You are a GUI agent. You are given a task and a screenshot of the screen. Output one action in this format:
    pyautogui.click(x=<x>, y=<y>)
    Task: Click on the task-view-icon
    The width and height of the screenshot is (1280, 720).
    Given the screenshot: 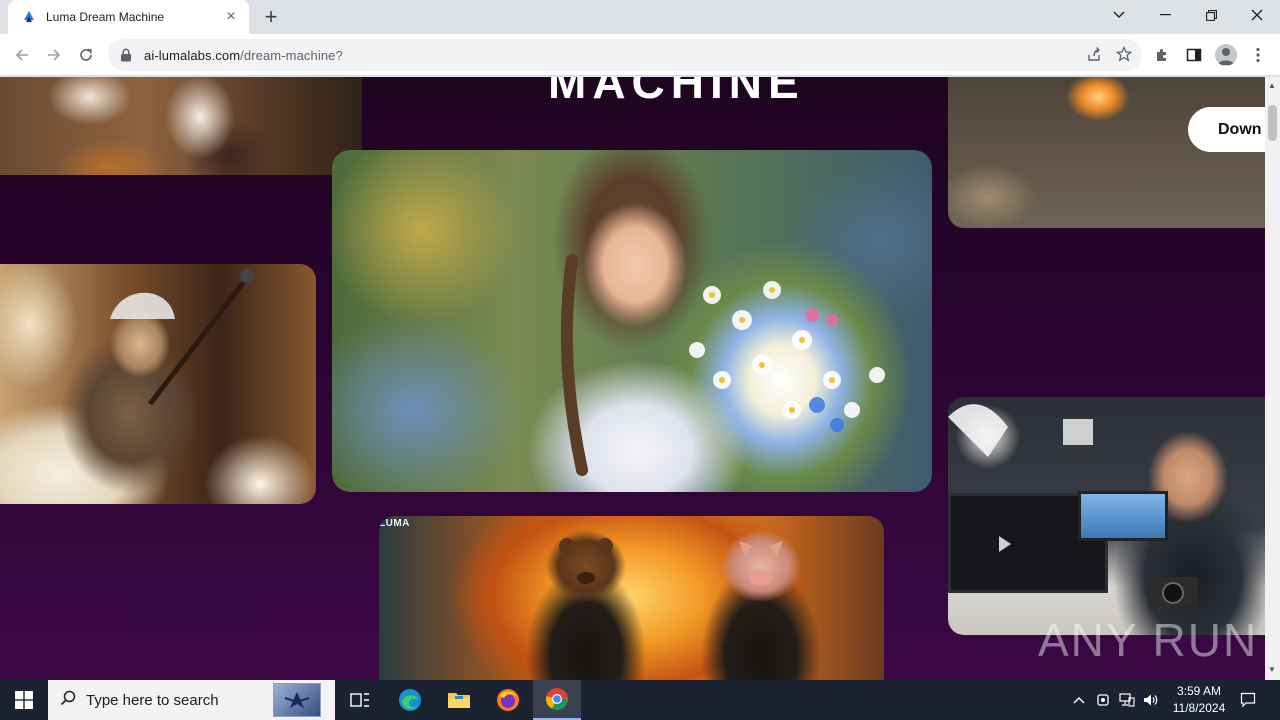 What is the action you would take?
    pyautogui.click(x=360, y=700)
    